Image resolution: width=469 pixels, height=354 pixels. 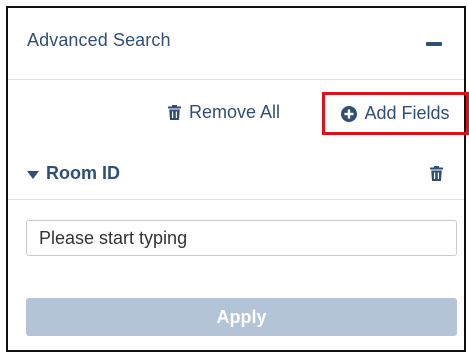 I want to click on remove-all-label: Remove All, so click(x=235, y=112).